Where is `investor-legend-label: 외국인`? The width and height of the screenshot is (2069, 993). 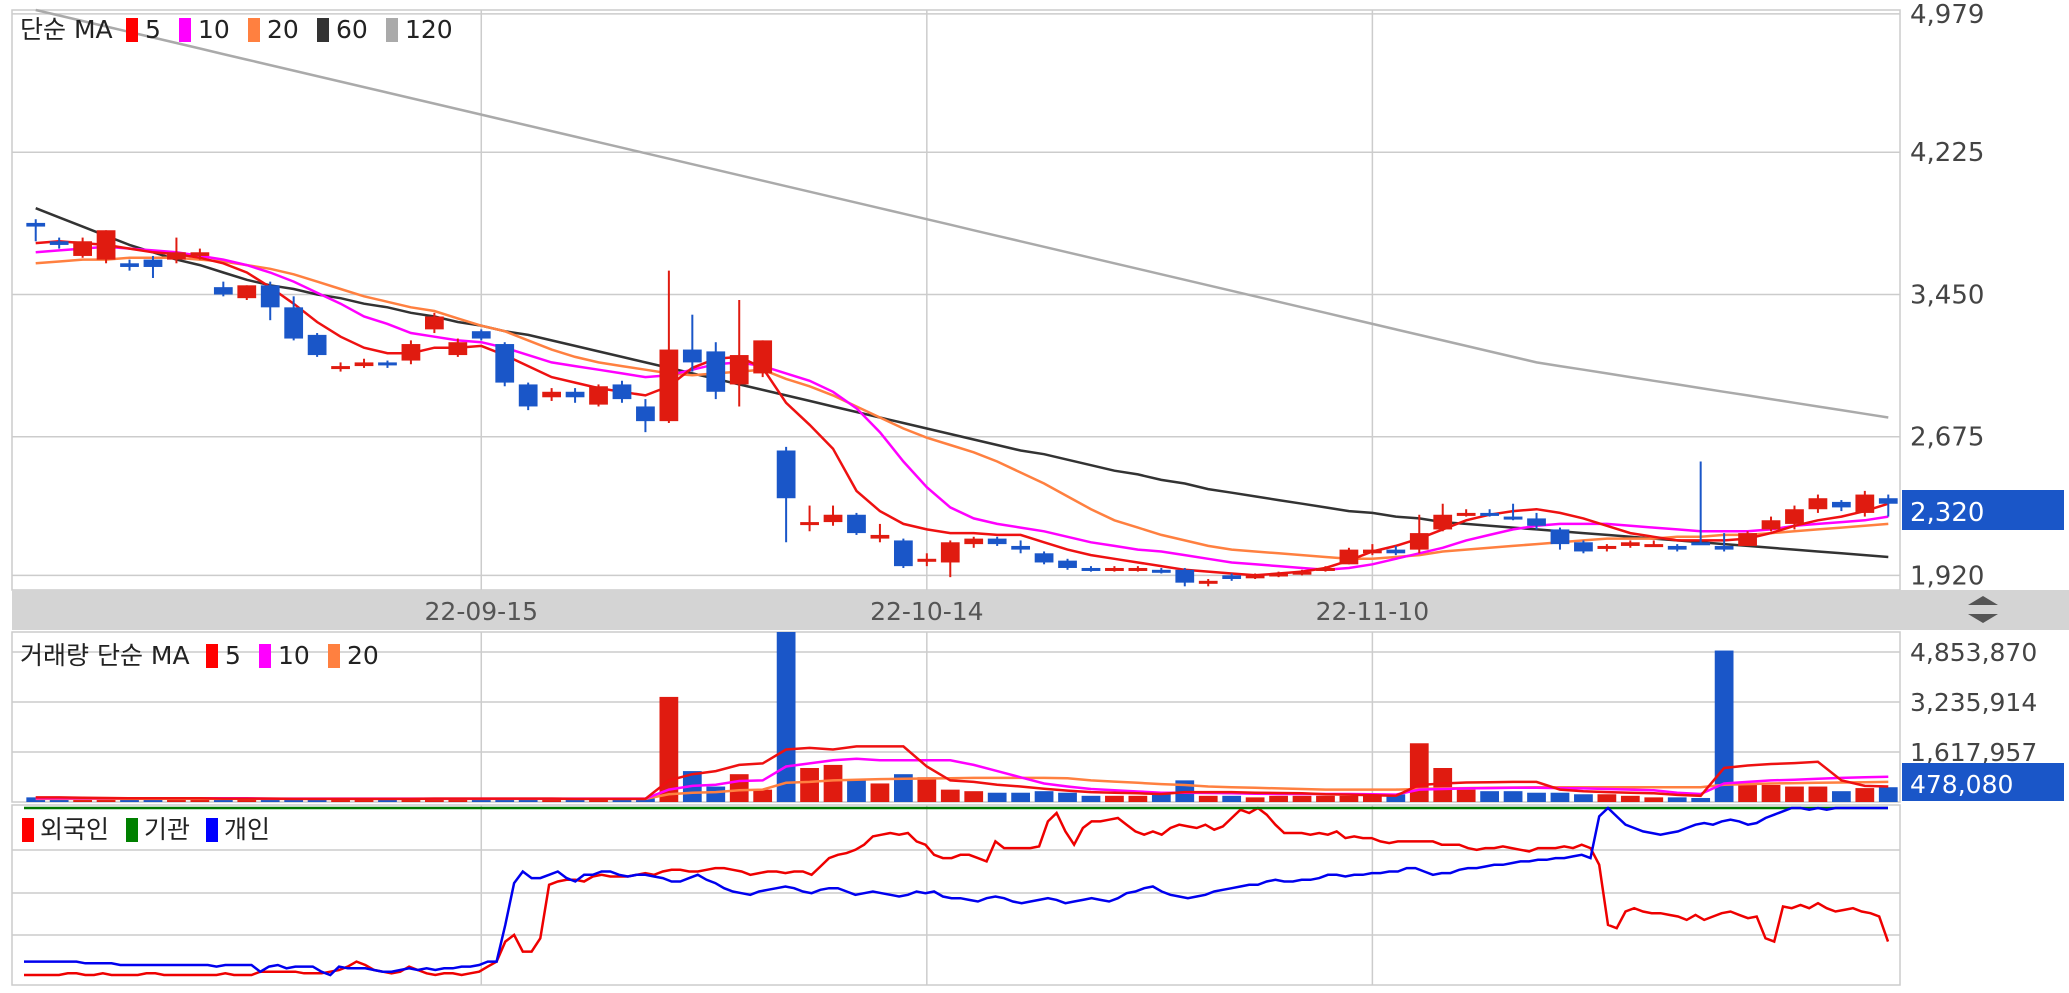
investor-legend-label: 외국인 is located at coordinates (74, 829).